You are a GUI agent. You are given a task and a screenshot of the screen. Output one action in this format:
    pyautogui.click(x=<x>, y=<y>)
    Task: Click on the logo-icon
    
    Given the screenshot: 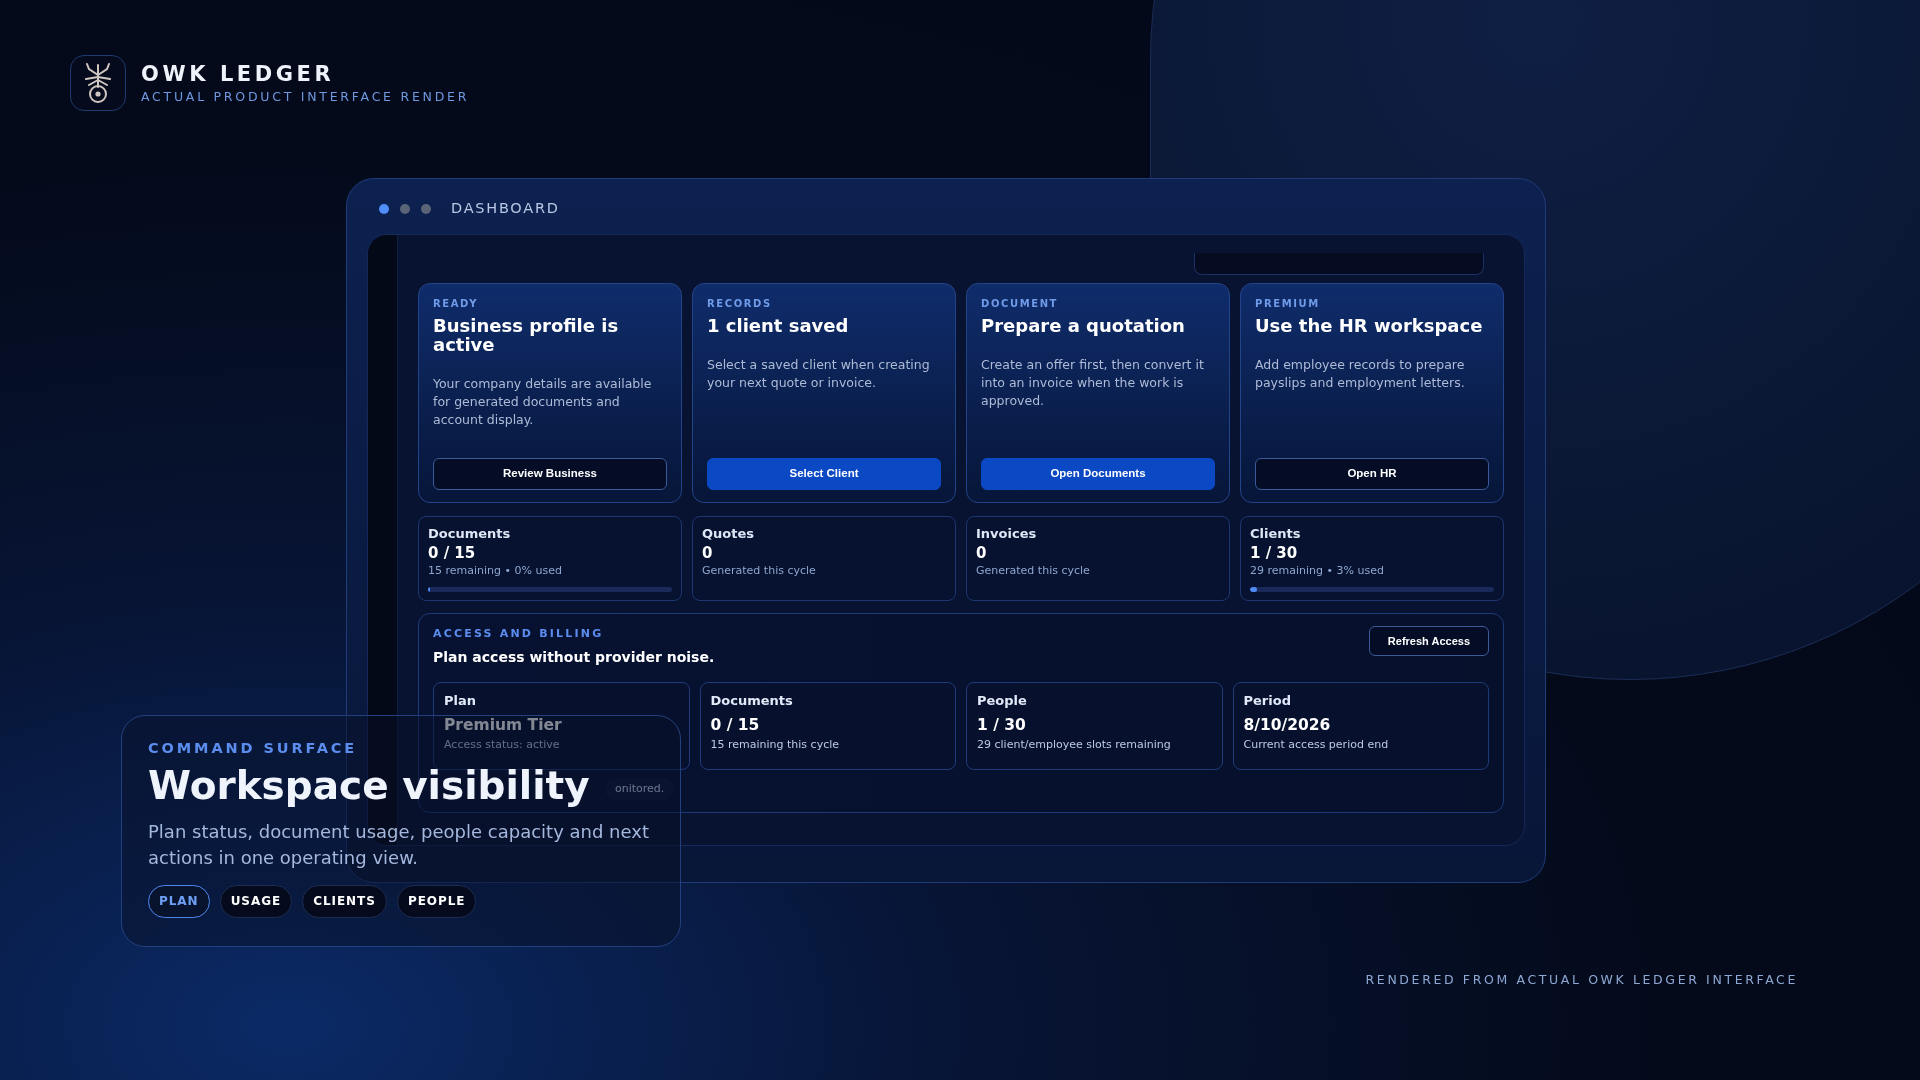 What is the action you would take?
    pyautogui.click(x=98, y=83)
    